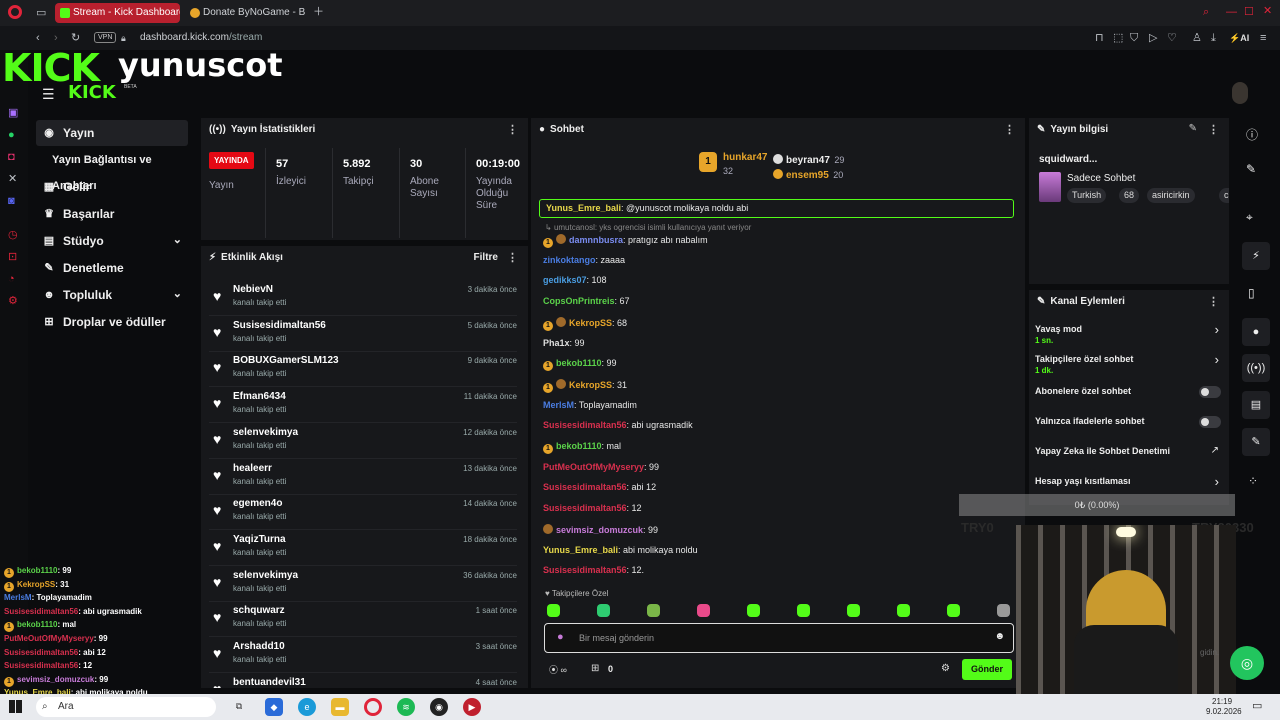  I want to click on chat-username: damnnbusra, so click(596, 240).